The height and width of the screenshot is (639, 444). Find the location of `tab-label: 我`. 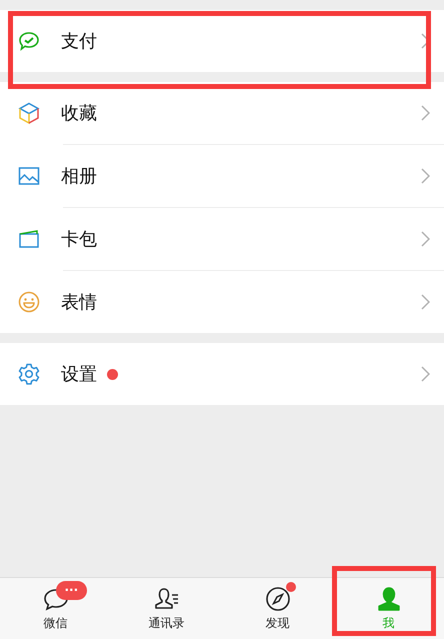

tab-label: 我 is located at coordinates (388, 623).